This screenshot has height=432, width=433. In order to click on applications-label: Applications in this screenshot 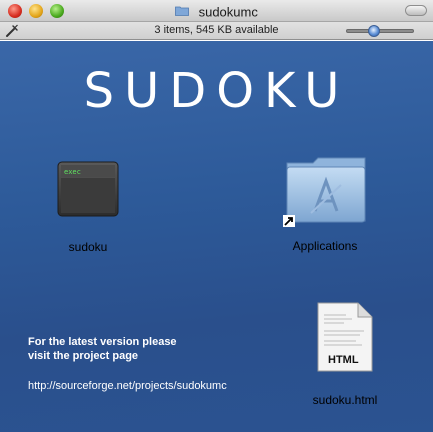, I will do `click(325, 246)`.